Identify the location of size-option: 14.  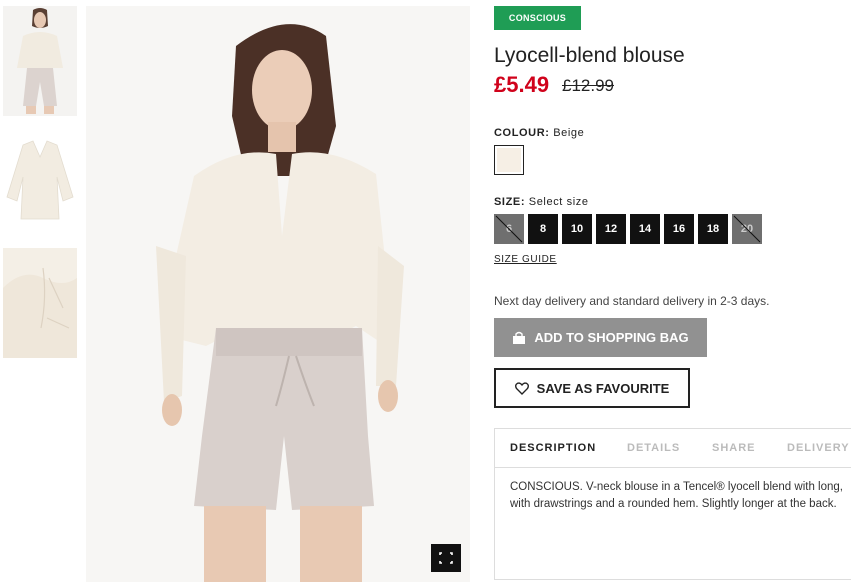
(645, 229).